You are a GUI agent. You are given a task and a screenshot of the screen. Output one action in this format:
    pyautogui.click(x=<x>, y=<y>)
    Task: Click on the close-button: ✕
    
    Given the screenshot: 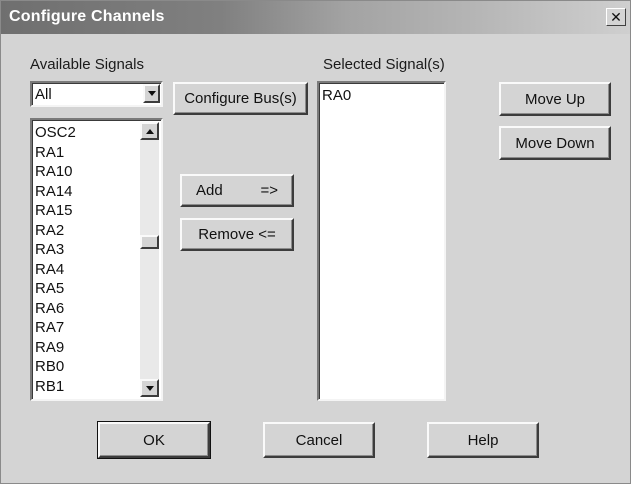 What is the action you would take?
    pyautogui.click(x=616, y=17)
    